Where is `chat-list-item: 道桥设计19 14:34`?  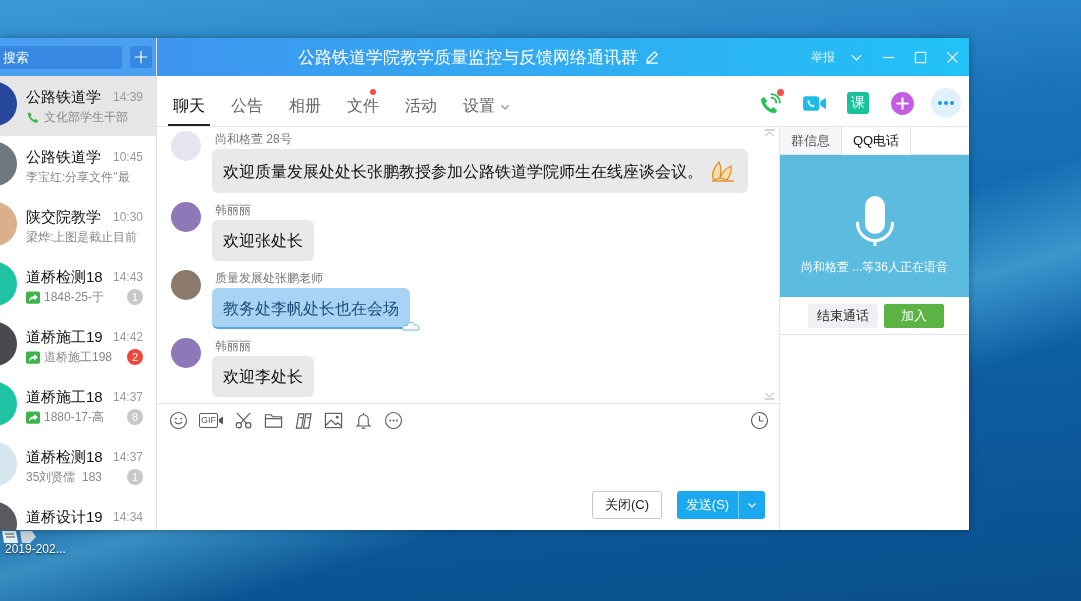 chat-list-item: 道桥设计19 14:34 is located at coordinates (78, 513).